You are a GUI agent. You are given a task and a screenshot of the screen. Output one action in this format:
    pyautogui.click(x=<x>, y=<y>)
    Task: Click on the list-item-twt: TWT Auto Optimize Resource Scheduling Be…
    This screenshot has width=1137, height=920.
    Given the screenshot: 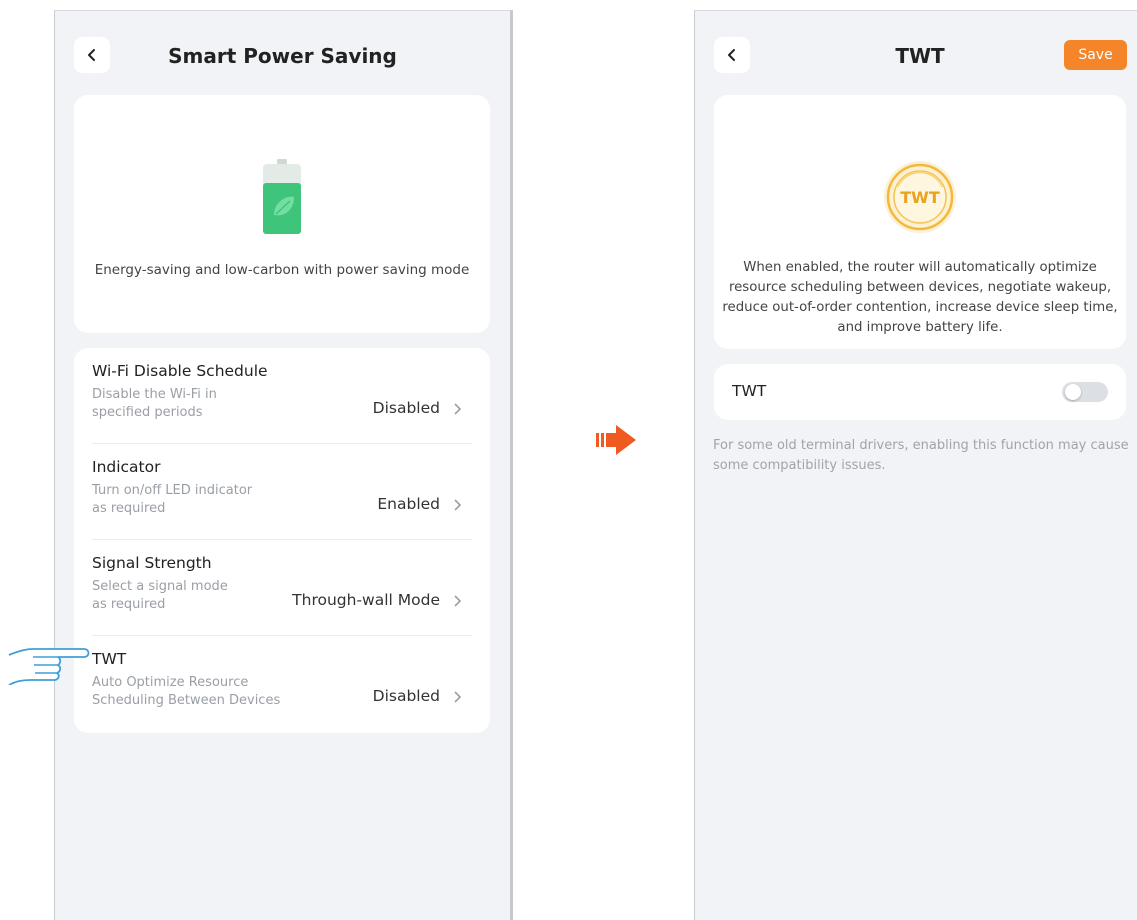 What is the action you would take?
    pyautogui.click(x=282, y=690)
    